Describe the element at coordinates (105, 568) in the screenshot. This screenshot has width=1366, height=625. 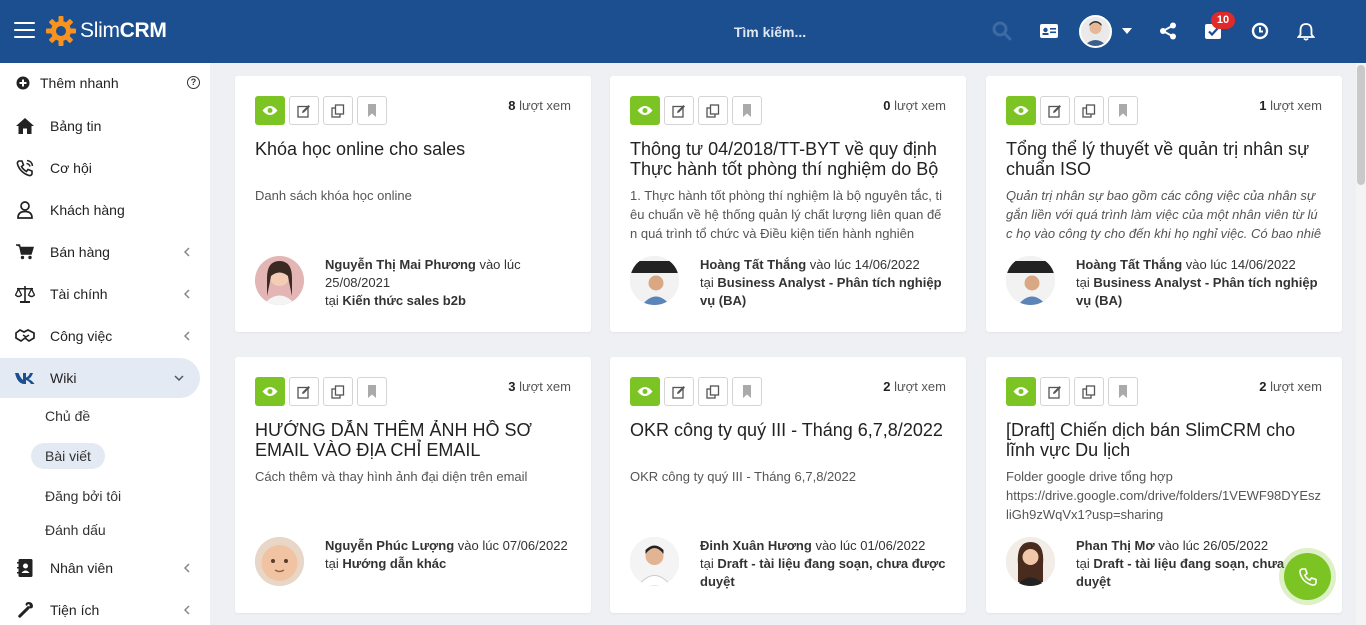
I see `sidebar-item-nhan-vien: Nhân viên` at that location.